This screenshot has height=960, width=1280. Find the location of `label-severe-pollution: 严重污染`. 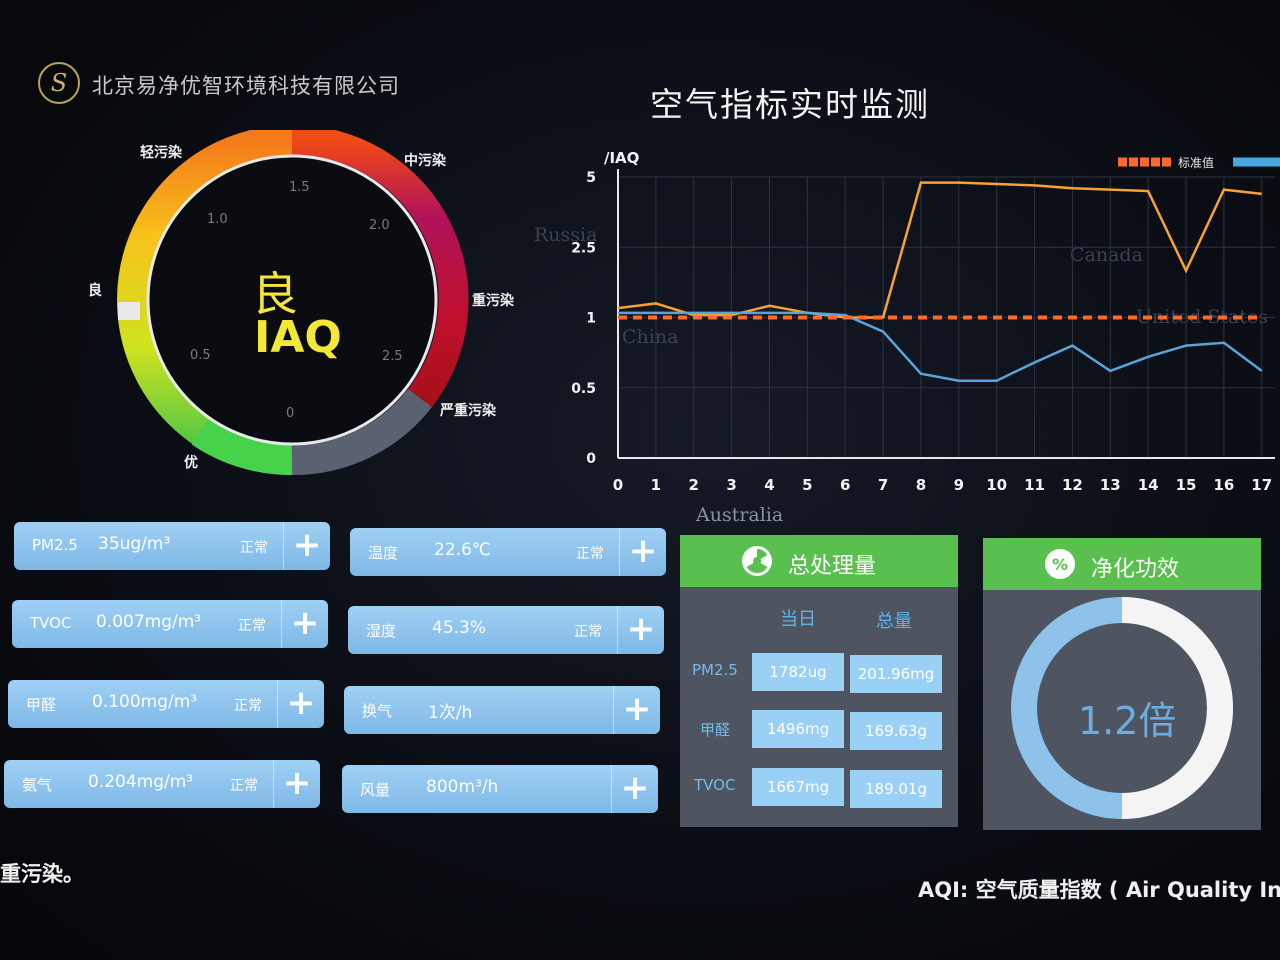

label-severe-pollution: 严重污染 is located at coordinates (468, 411).